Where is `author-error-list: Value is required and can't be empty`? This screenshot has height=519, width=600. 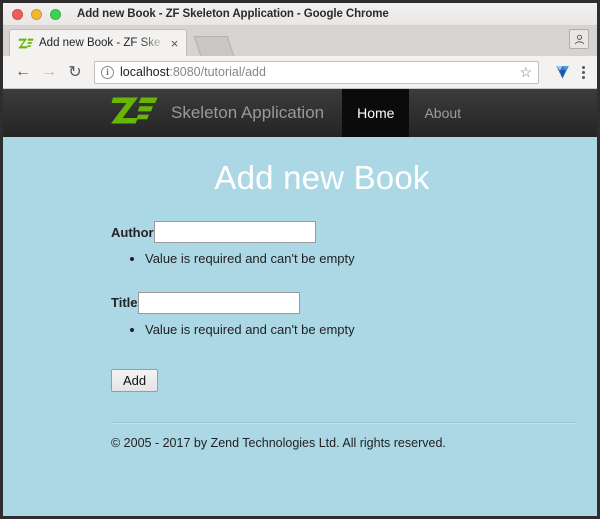 author-error-list: Value is required and can't be empty is located at coordinates (361, 259).